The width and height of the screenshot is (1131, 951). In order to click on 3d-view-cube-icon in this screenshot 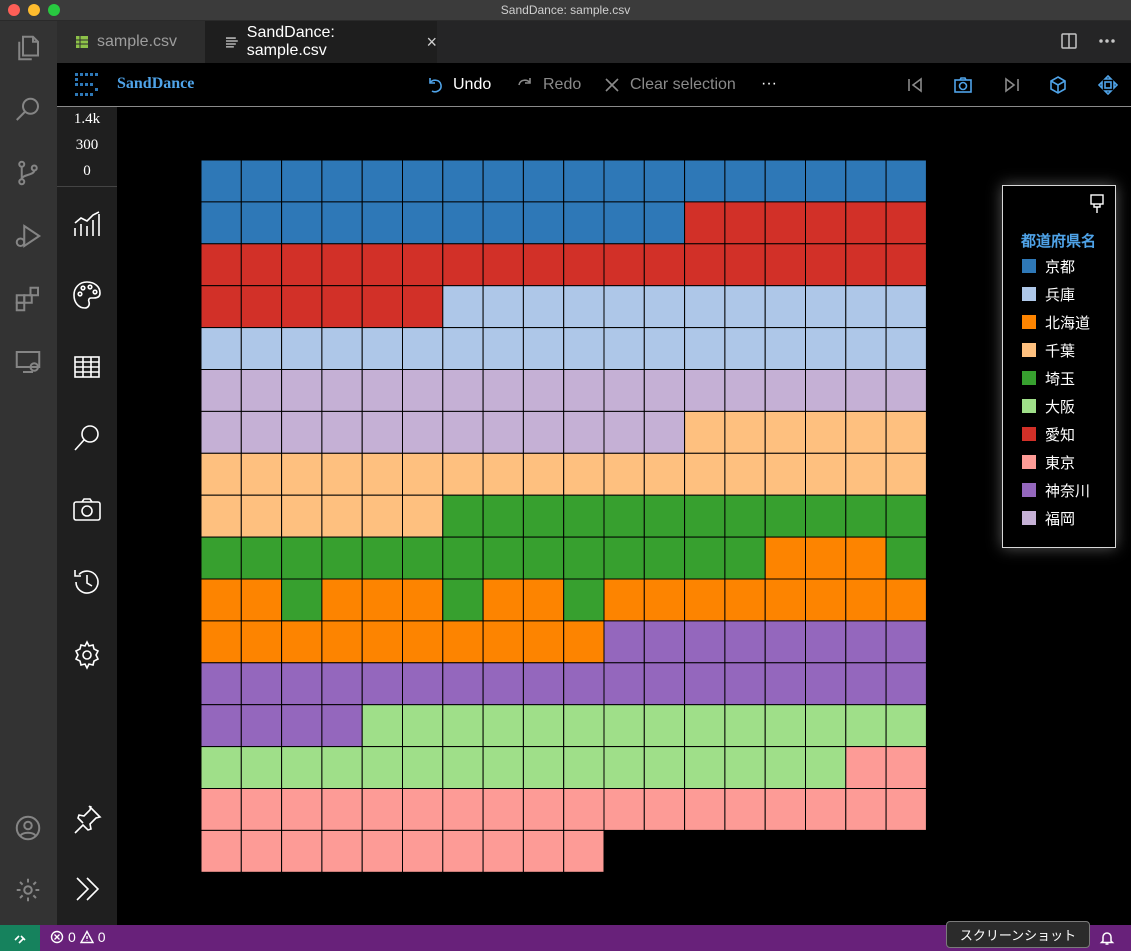, I will do `click(1058, 85)`.